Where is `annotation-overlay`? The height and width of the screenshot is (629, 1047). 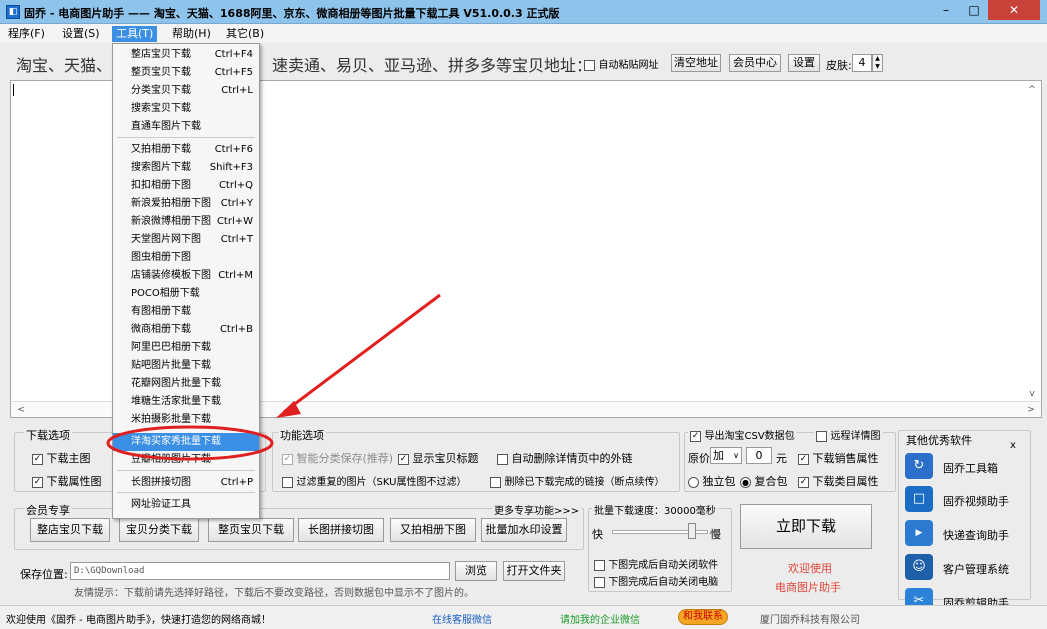
annotation-overlay is located at coordinates (273, 377).